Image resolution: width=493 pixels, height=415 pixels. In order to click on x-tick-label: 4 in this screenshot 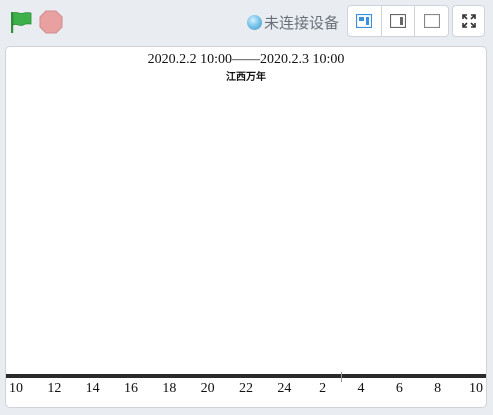, I will do `click(361, 388)`.